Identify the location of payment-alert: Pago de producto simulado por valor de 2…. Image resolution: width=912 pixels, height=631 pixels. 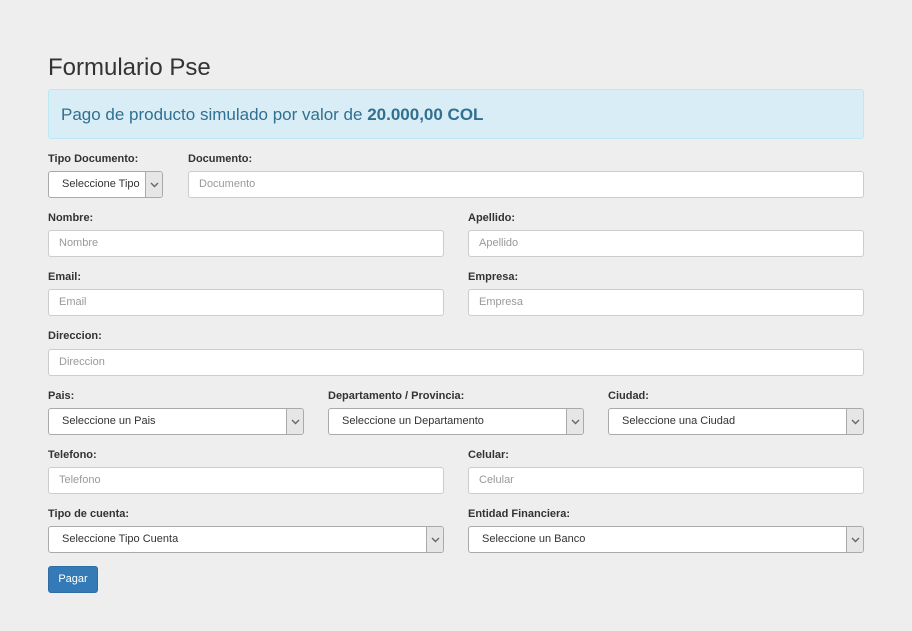
(456, 114).